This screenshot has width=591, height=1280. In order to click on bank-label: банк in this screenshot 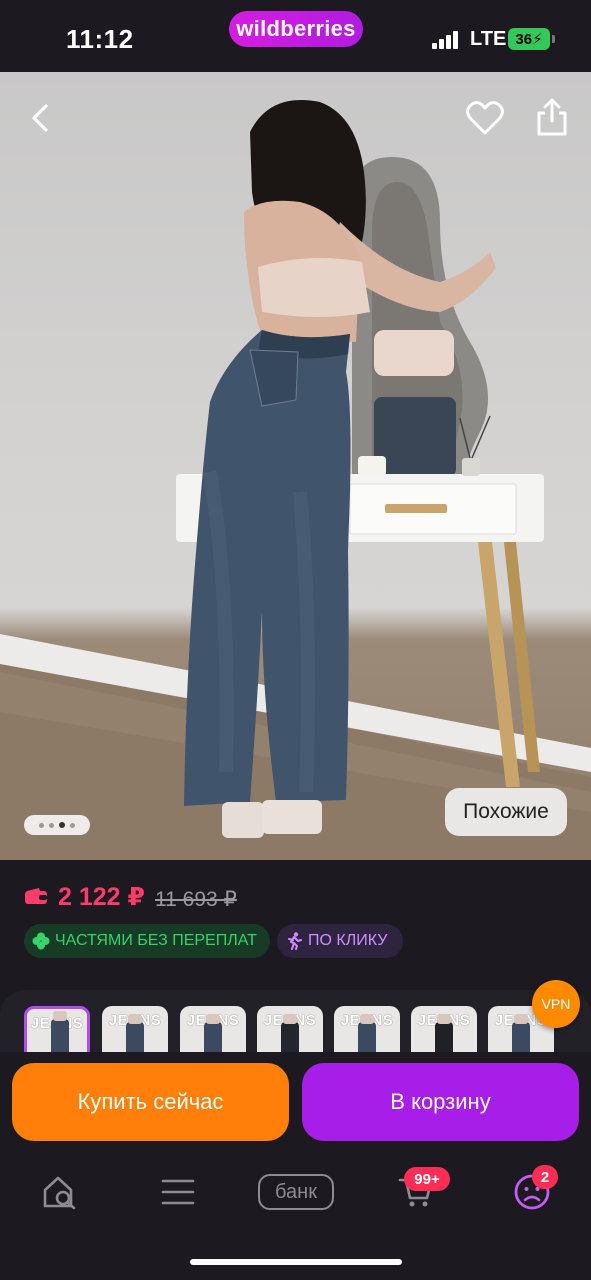, I will do `click(296, 1192)`.